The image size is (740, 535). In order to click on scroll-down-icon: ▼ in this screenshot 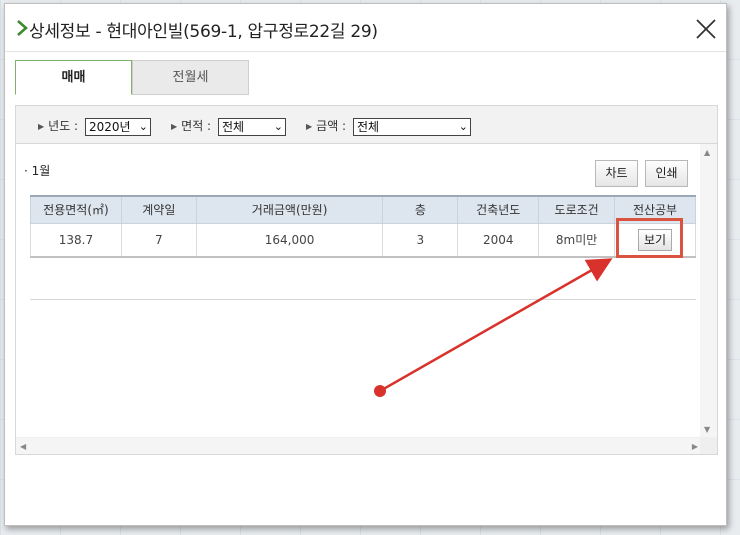, I will do `click(707, 429)`.